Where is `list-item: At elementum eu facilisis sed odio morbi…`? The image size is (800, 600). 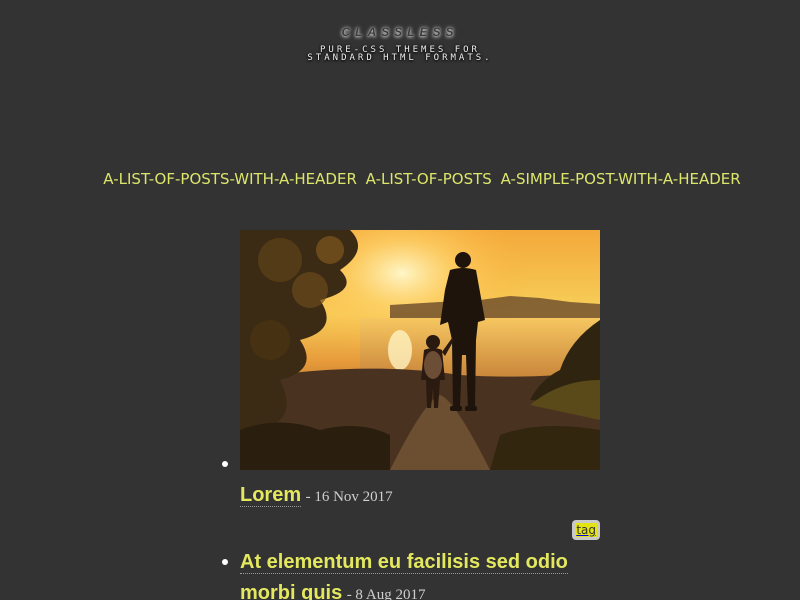 list-item: At elementum eu facilisis sed odio morbi… is located at coordinates (411, 573).